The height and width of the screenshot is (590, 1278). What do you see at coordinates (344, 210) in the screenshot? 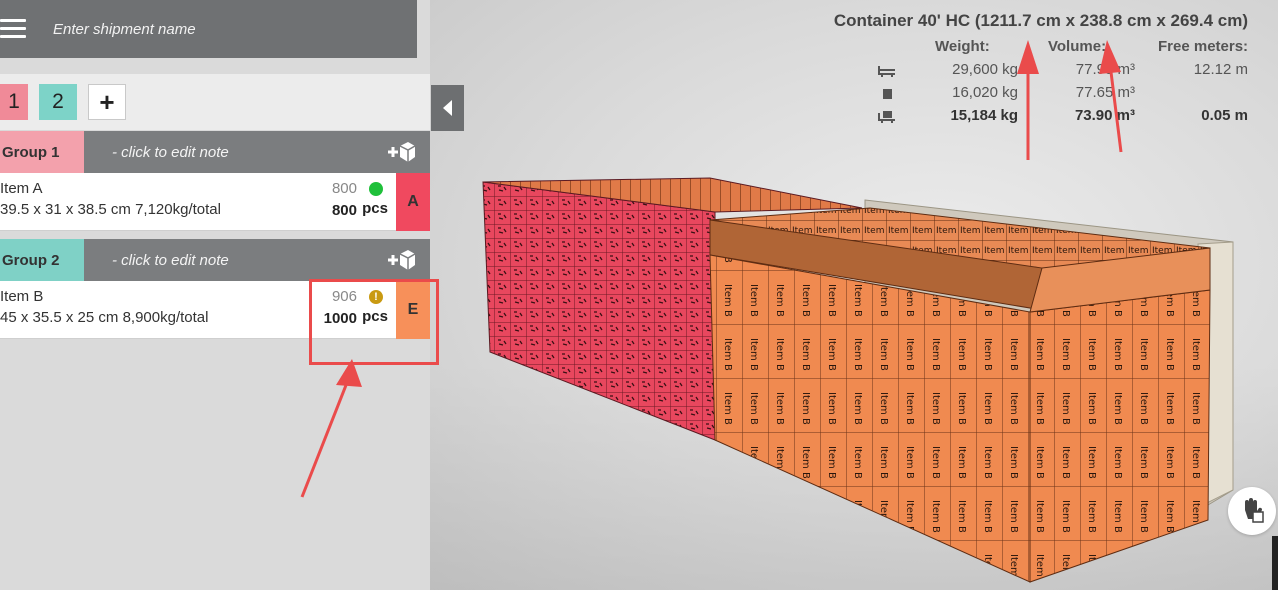
I see `item-total-count: 800` at bounding box center [344, 210].